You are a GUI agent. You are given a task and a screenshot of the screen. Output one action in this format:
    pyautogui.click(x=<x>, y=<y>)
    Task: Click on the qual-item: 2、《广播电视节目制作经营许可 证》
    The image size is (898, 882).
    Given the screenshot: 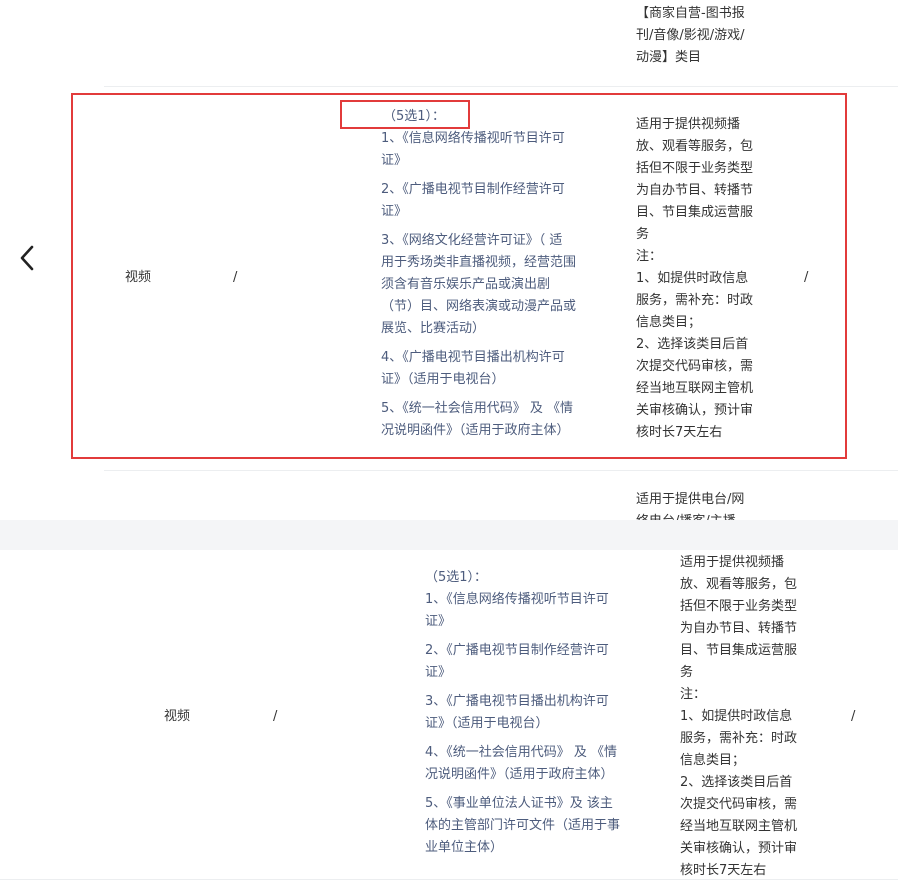 What is the action you would take?
    pyautogui.click(x=517, y=661)
    